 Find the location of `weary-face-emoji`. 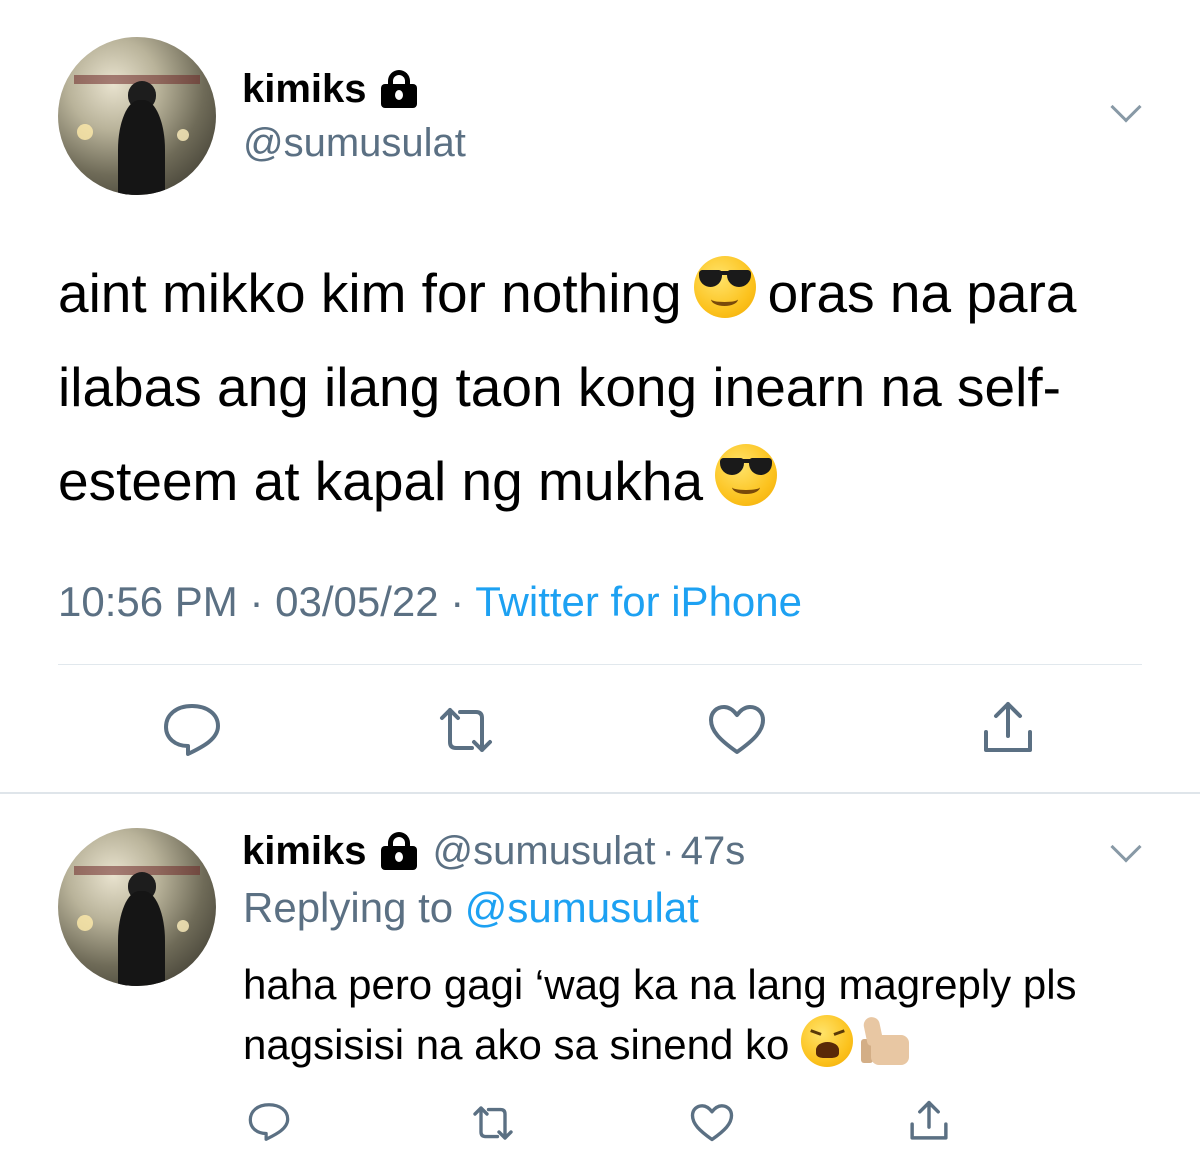

weary-face-emoji is located at coordinates (827, 1041).